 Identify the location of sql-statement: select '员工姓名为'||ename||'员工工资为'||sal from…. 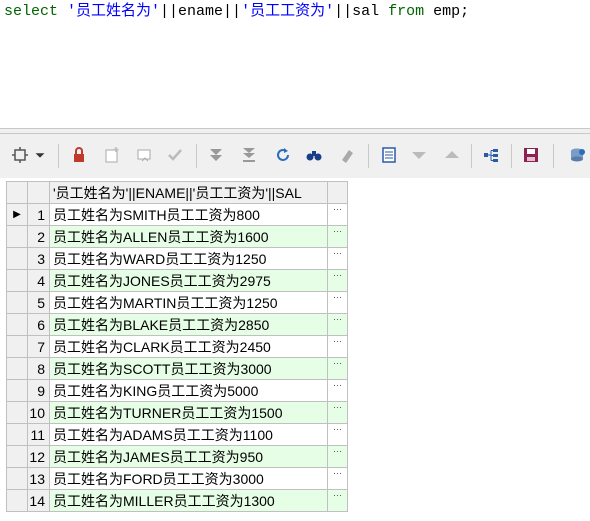
(236, 12).